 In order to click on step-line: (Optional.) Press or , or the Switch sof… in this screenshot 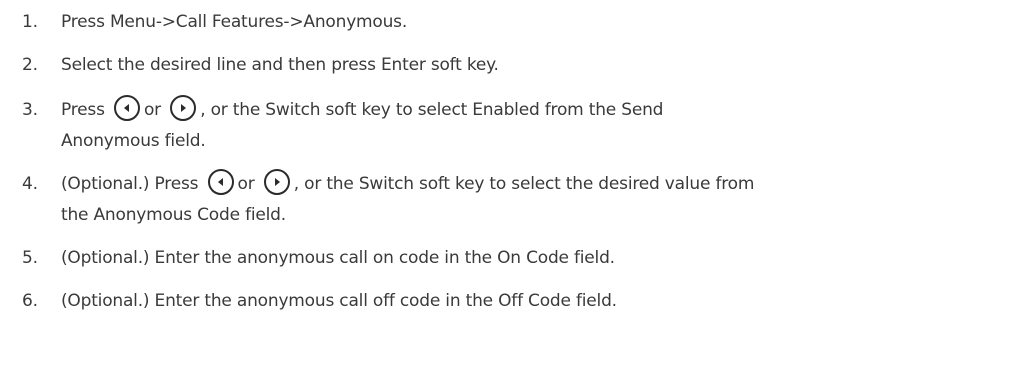, I will do `click(407, 184)`.